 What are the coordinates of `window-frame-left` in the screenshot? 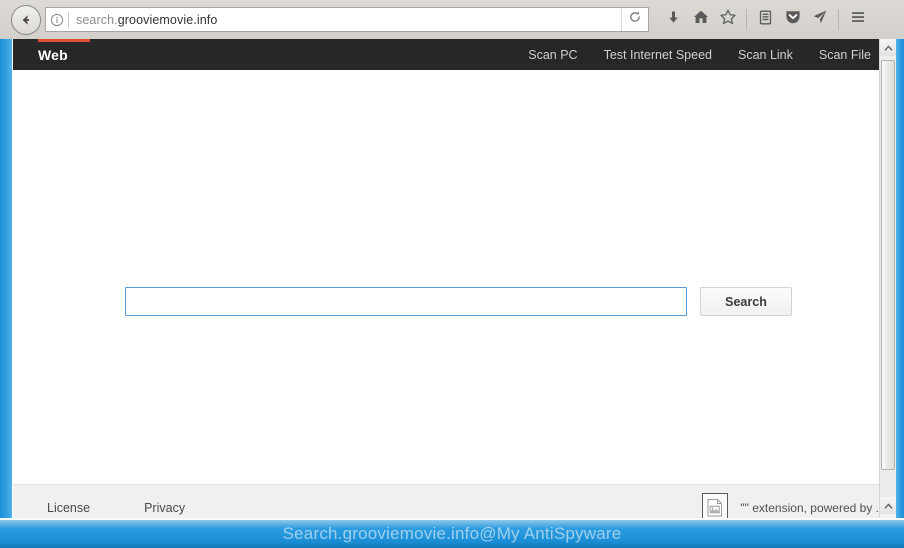 It's located at (6, 293).